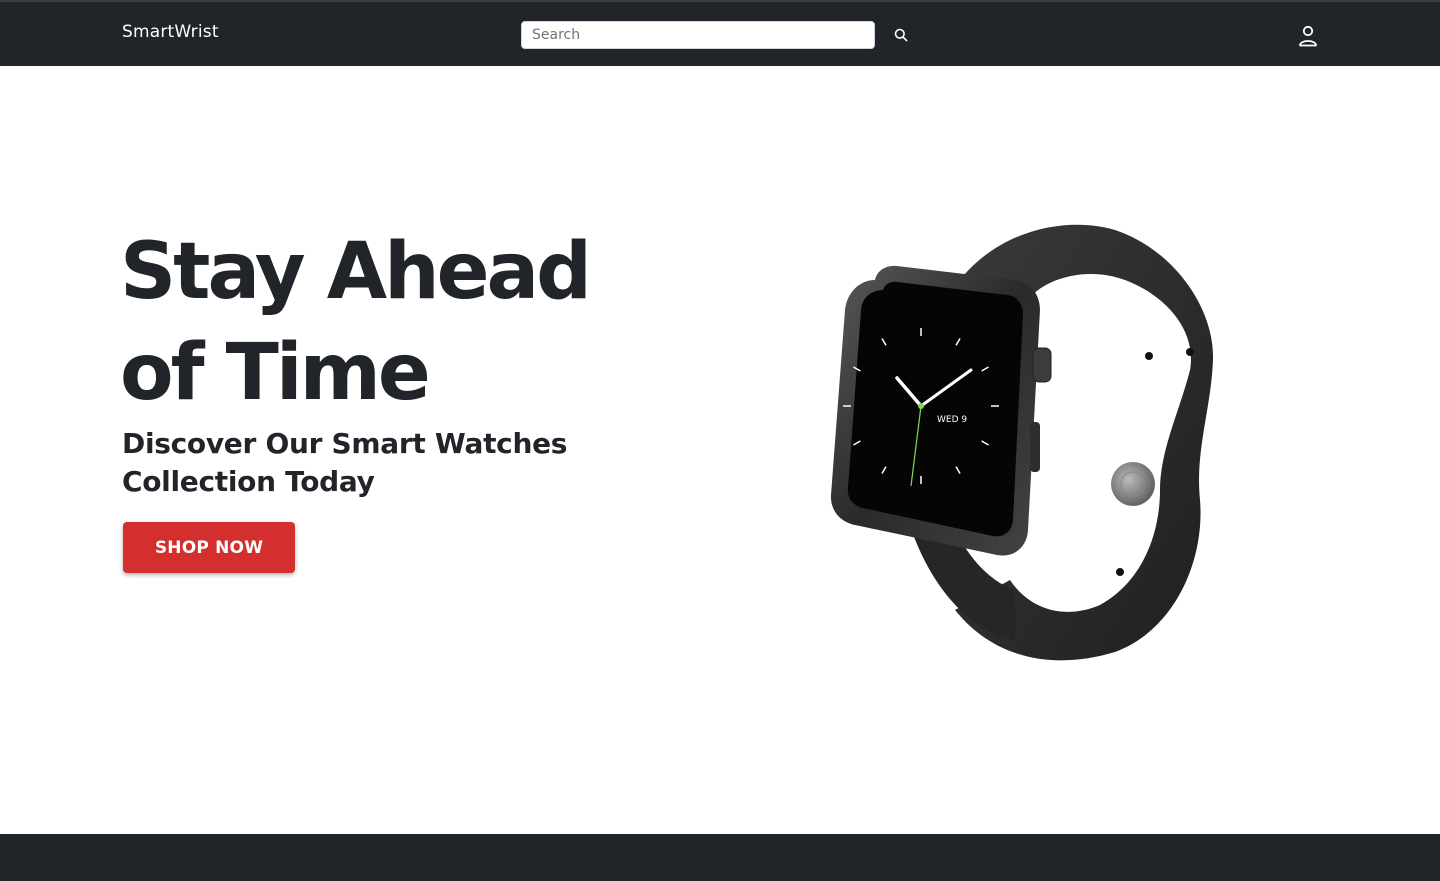 The image size is (1440, 881). I want to click on search-icon, so click(901, 35).